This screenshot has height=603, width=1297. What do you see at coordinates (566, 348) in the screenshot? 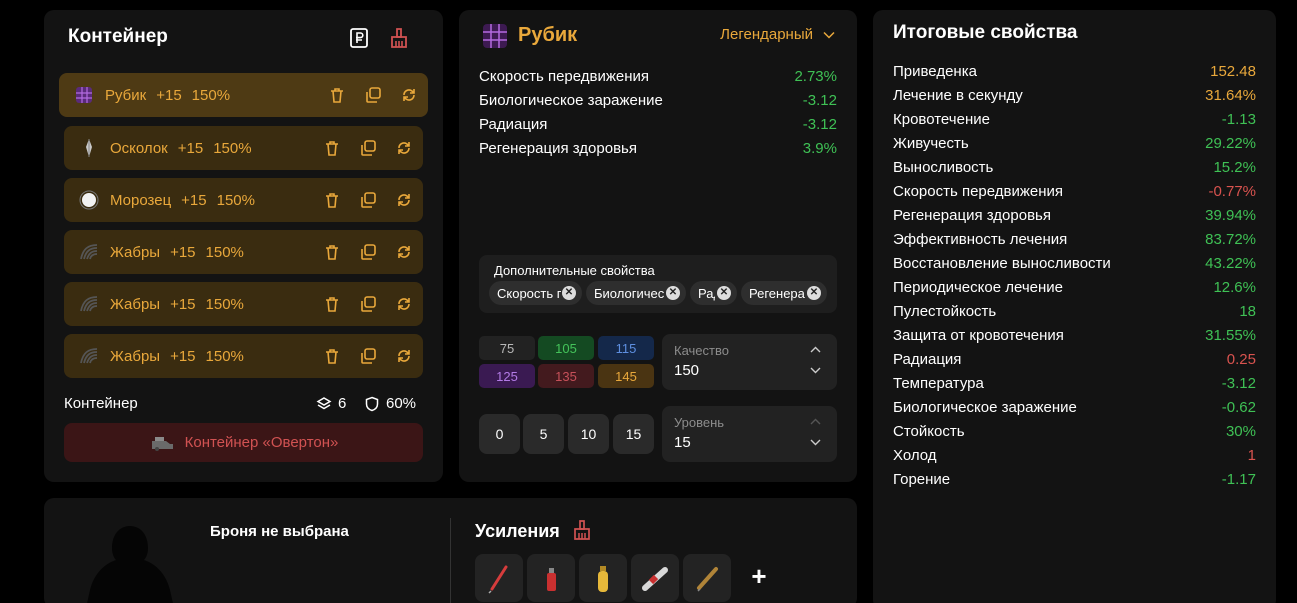
I see `quality-preset-button: 105` at bounding box center [566, 348].